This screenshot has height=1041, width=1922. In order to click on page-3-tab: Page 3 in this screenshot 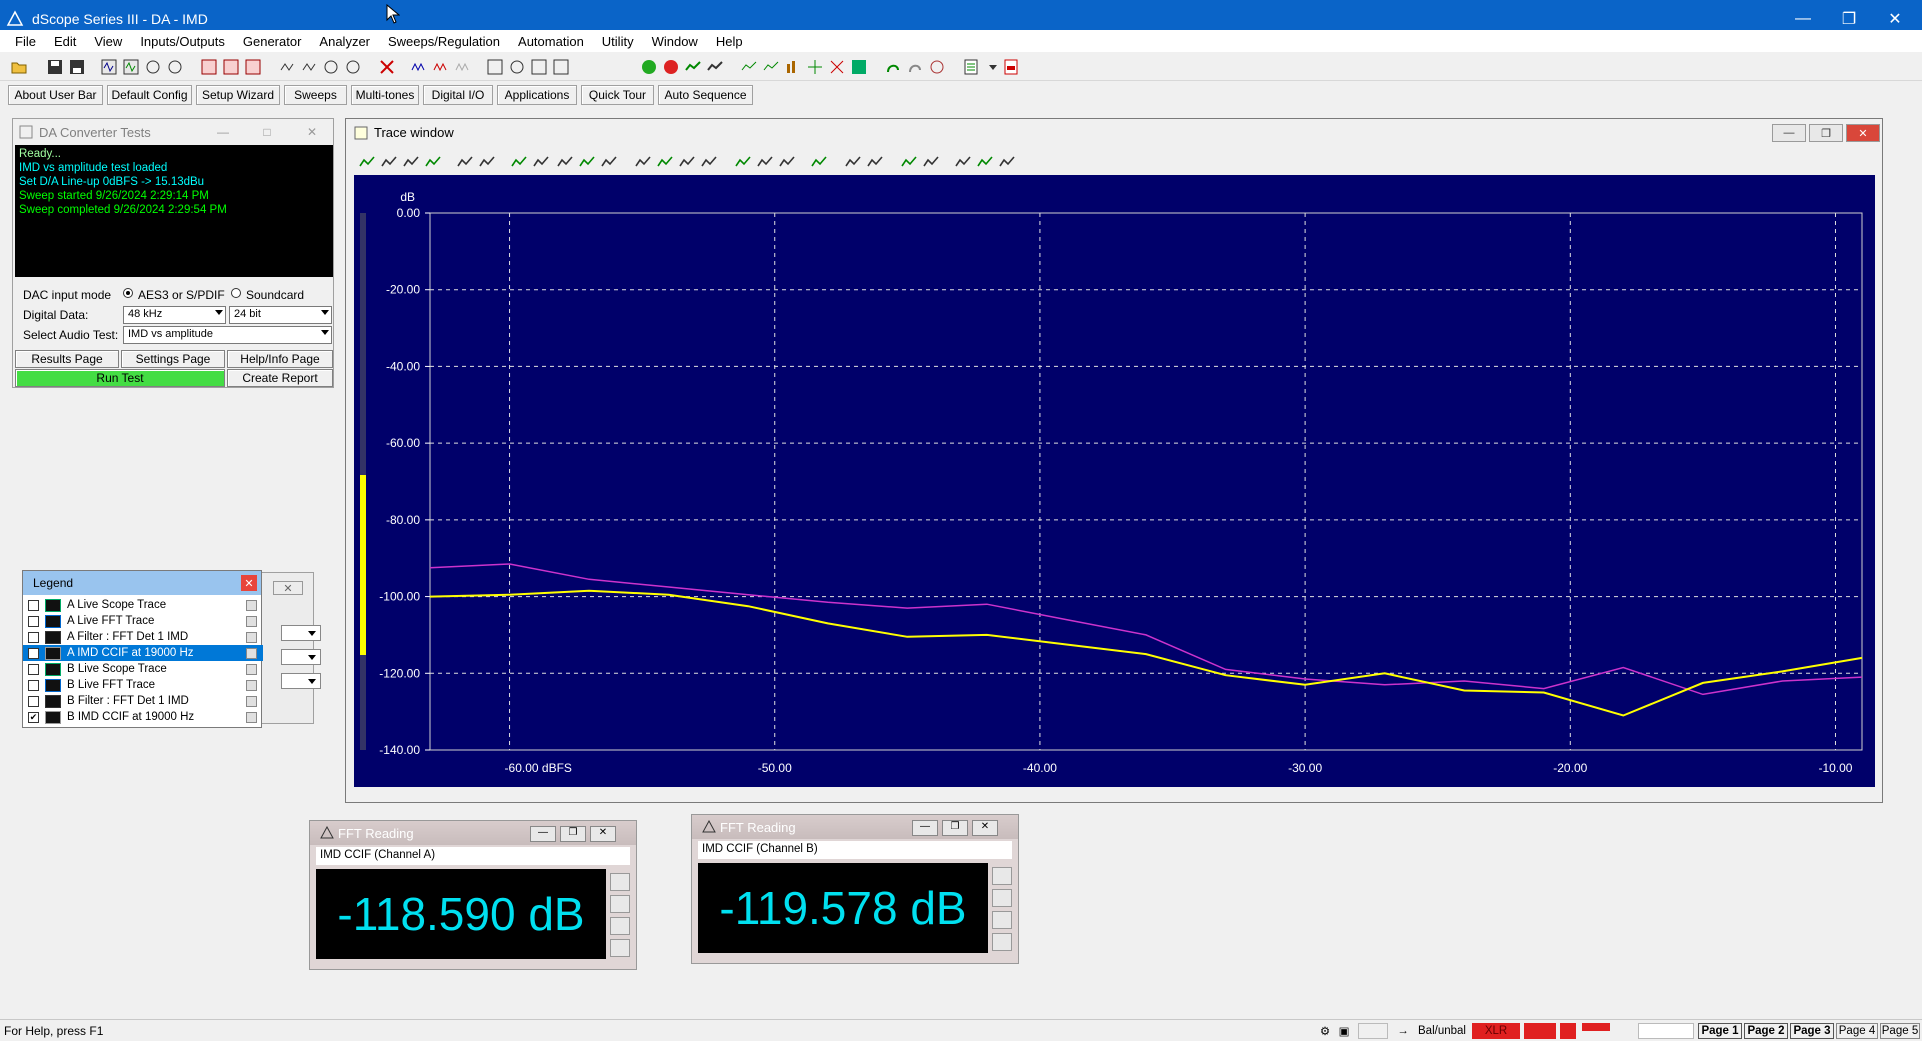, I will do `click(1812, 1031)`.